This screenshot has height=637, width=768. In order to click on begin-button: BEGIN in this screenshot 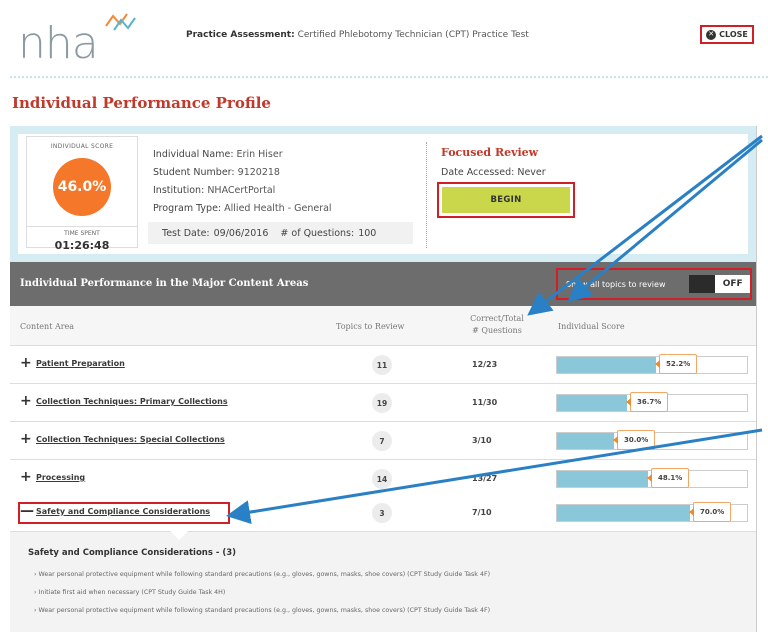, I will do `click(506, 200)`.